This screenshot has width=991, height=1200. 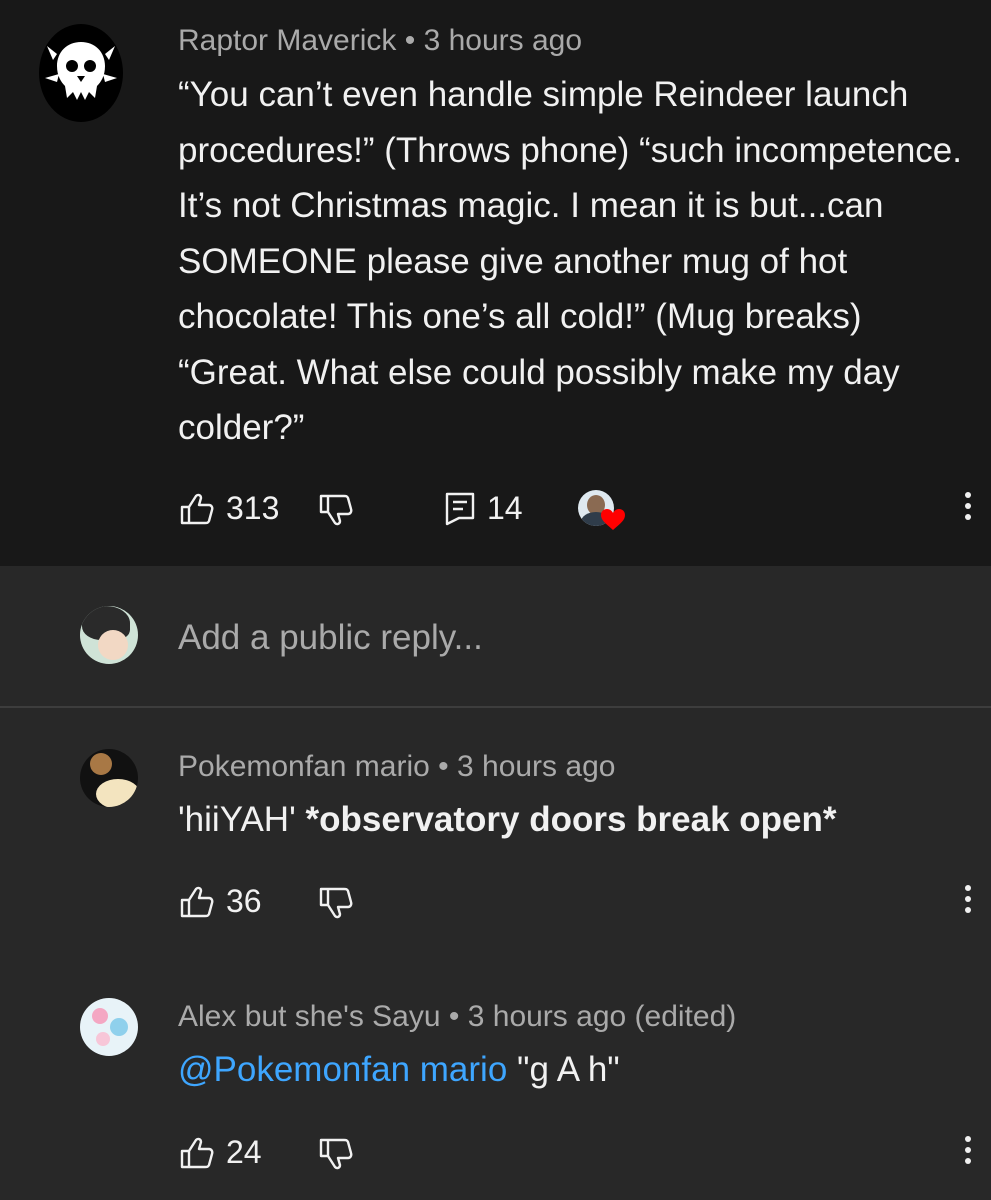 What do you see at coordinates (309, 1016) in the screenshot?
I see `author-name: Alex but she's Sayu` at bounding box center [309, 1016].